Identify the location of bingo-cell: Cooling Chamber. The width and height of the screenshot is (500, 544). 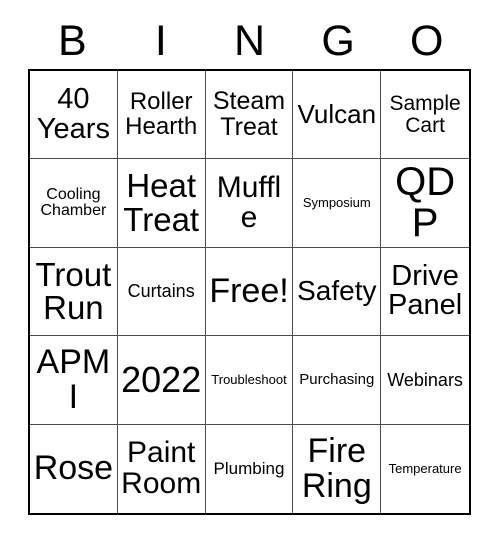
(74, 203).